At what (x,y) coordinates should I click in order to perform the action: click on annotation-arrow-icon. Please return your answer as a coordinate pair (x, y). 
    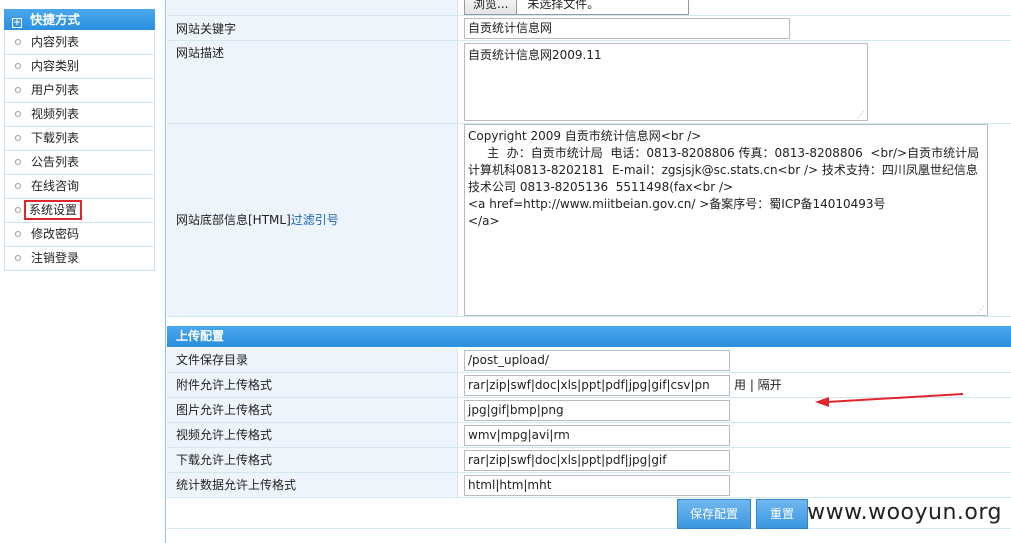
    Looking at the image, I should click on (889, 400).